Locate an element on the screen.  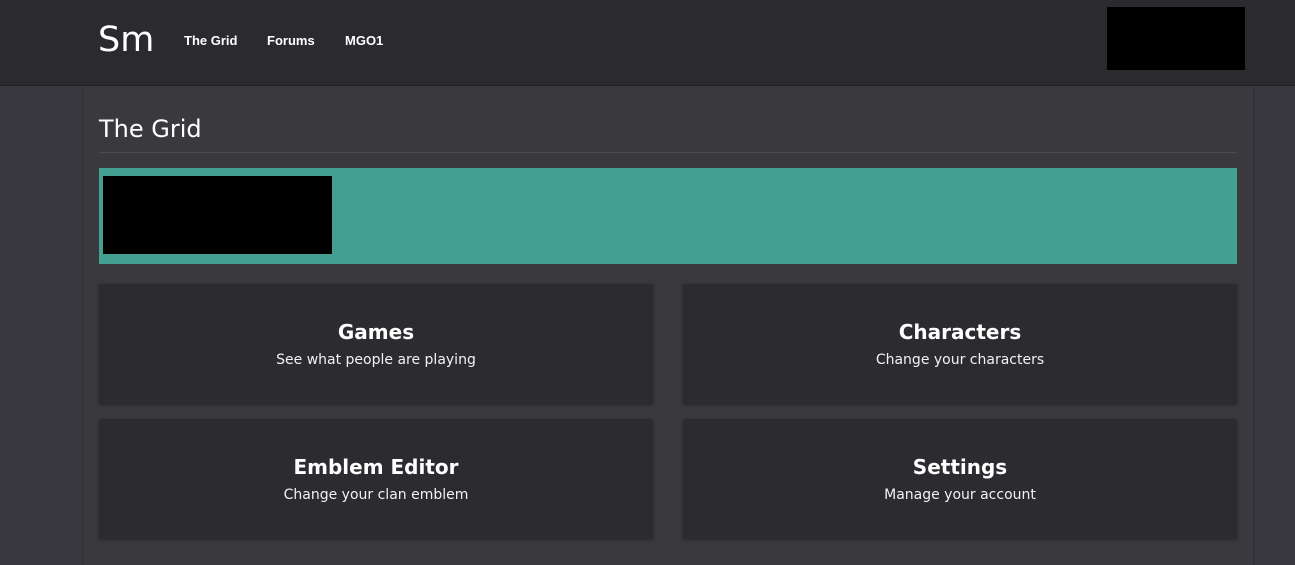
card-title: Games is located at coordinates (376, 332).